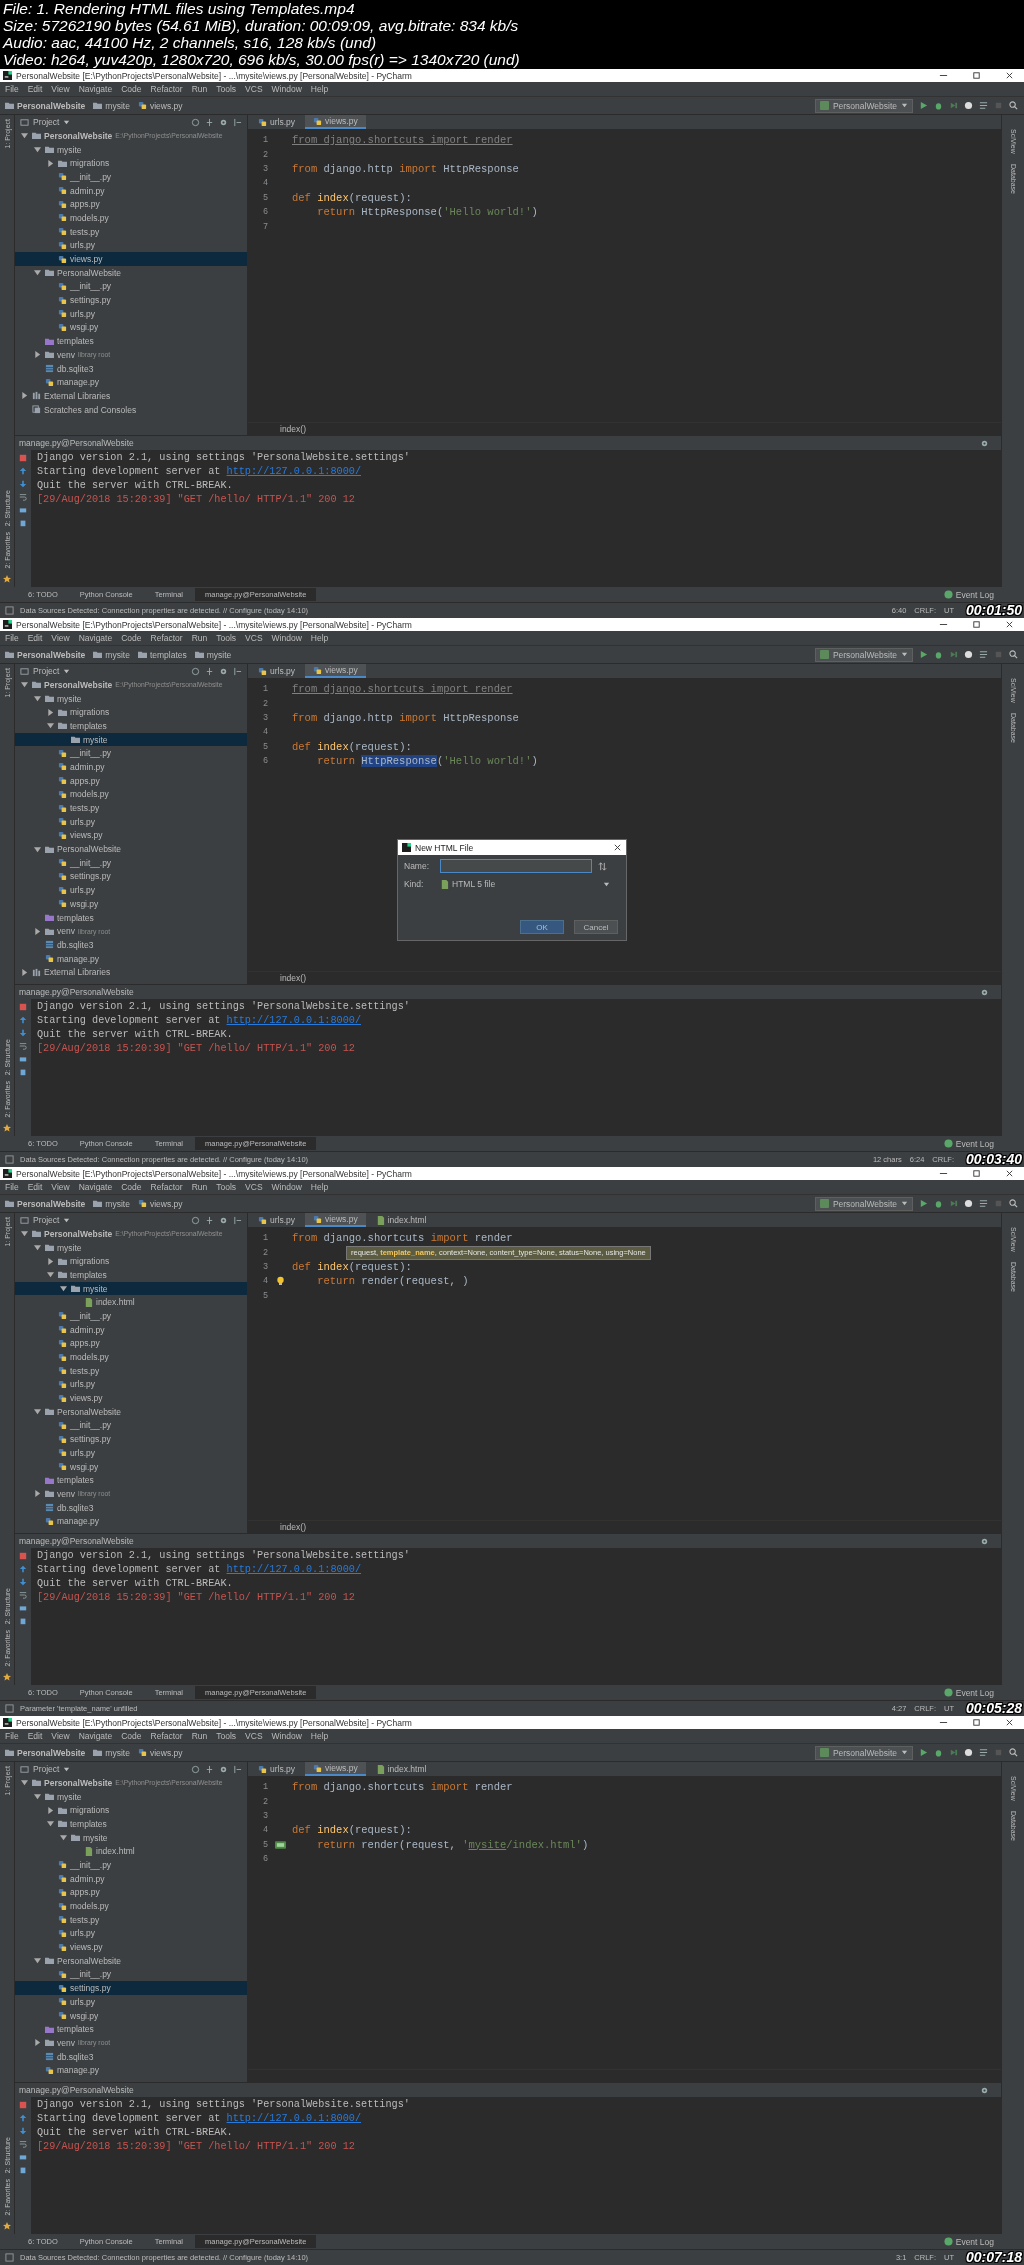 This screenshot has width=1024, height=2265. I want to click on tree-item: migrations, so click(131, 163).